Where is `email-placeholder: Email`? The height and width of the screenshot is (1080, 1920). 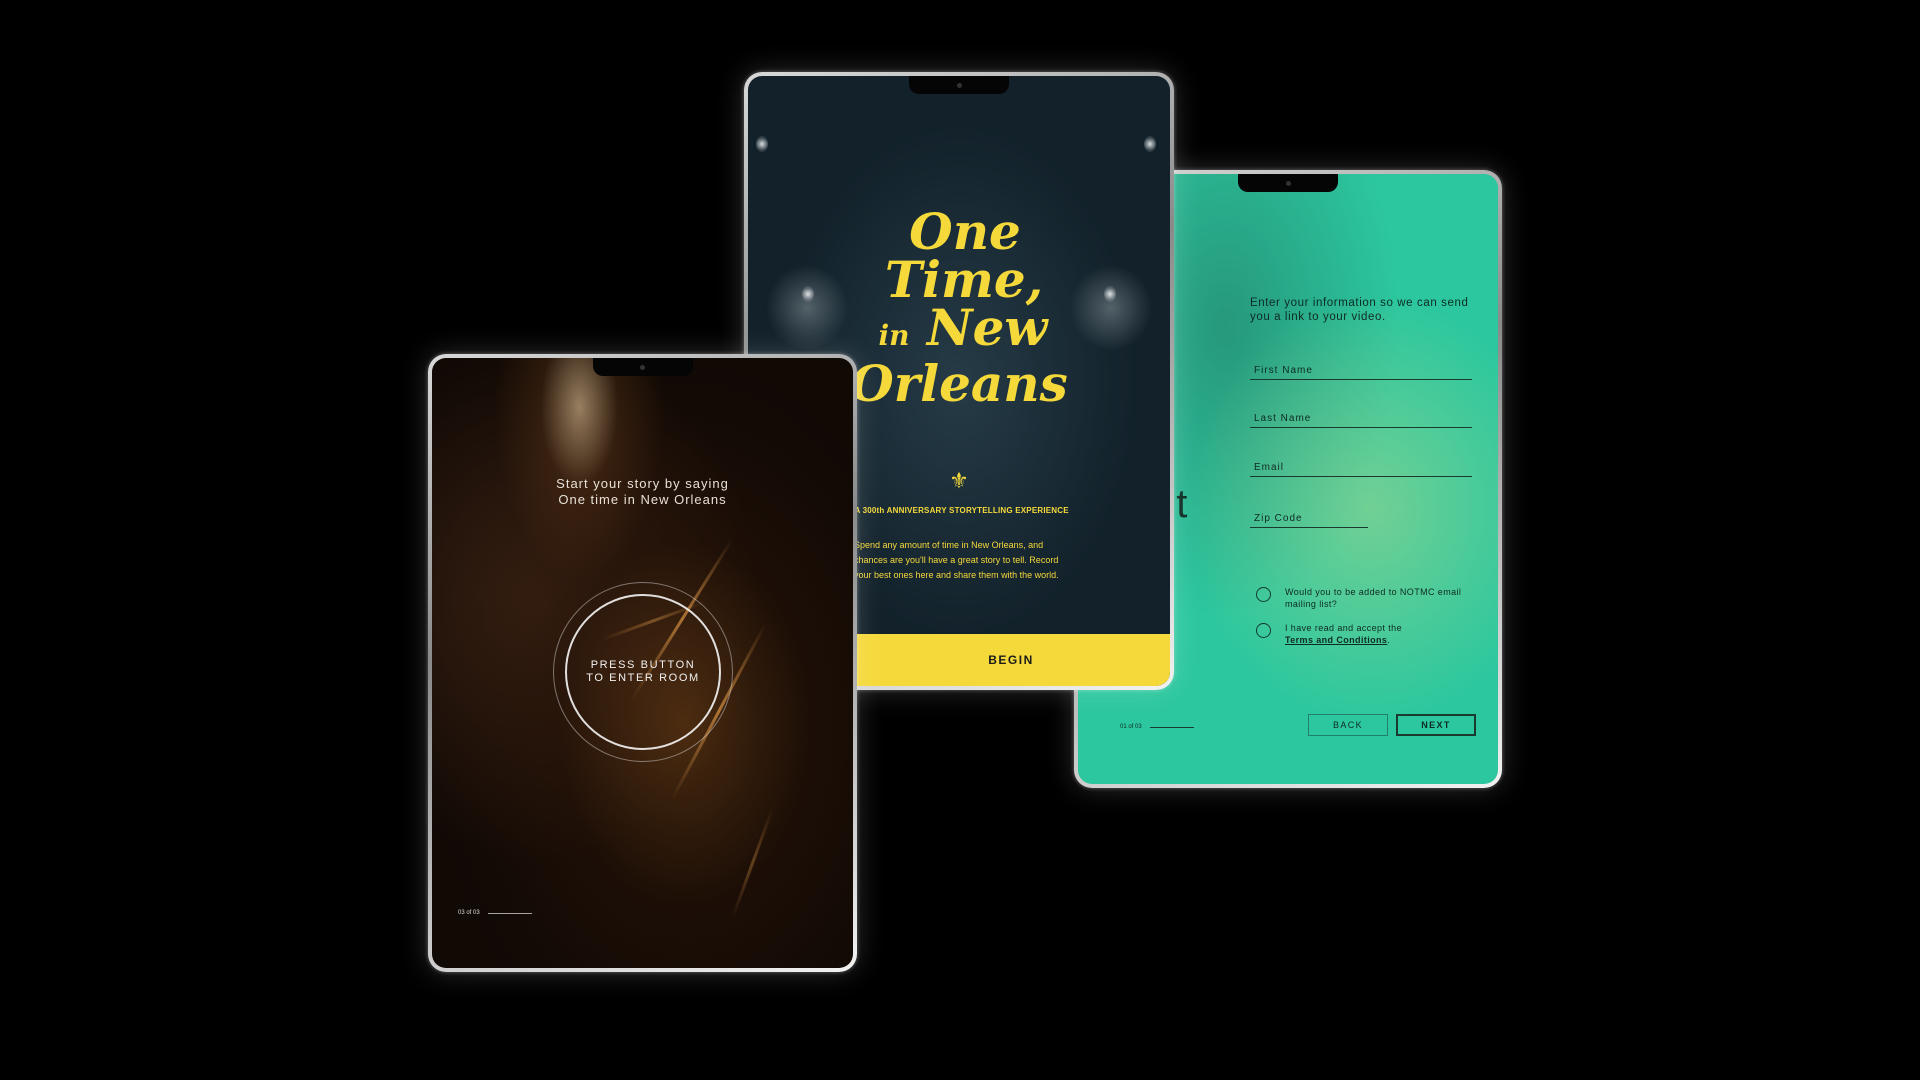
email-placeholder: Email is located at coordinates (1269, 467).